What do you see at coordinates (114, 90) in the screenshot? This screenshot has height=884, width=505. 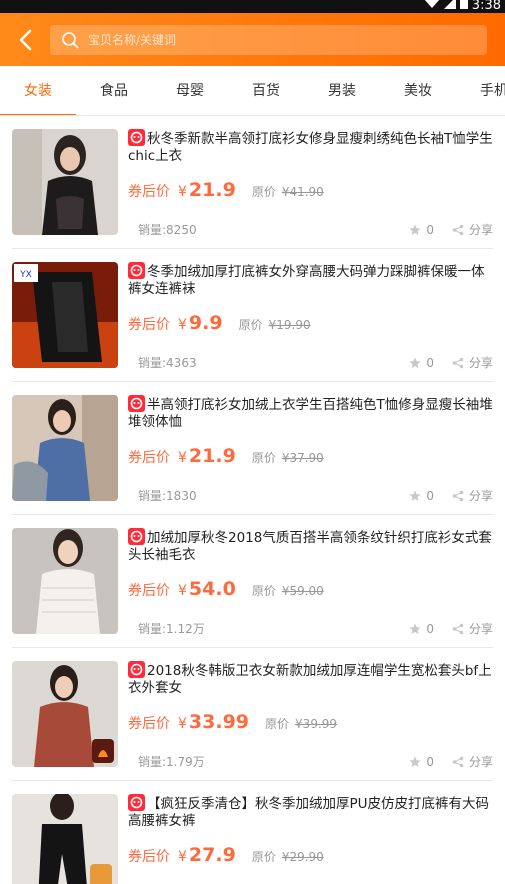 I see `tab-food: 食品` at bounding box center [114, 90].